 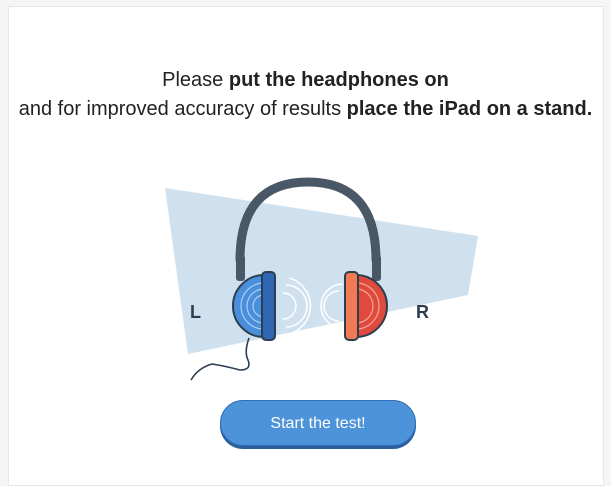 What do you see at coordinates (195, 312) in the screenshot?
I see `left-label: L` at bounding box center [195, 312].